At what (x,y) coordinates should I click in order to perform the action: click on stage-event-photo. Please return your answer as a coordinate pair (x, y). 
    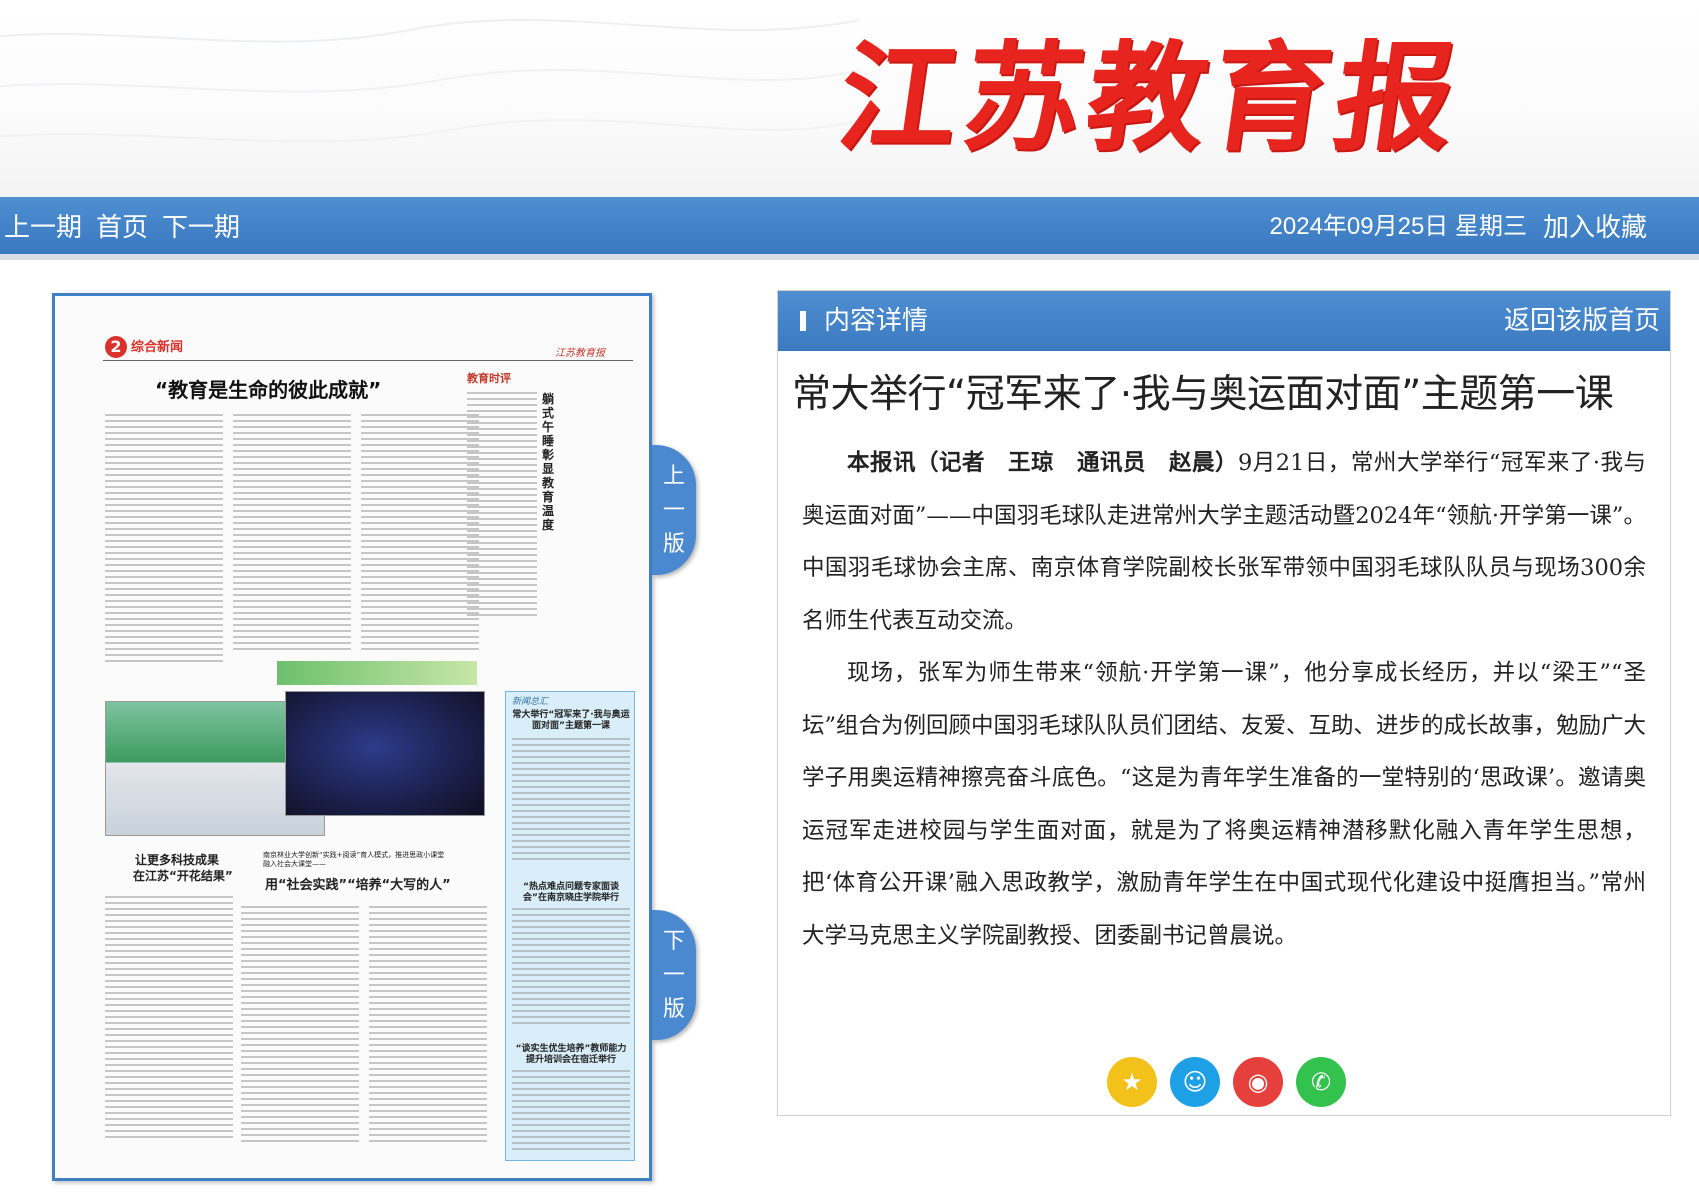
    Looking at the image, I should click on (385, 753).